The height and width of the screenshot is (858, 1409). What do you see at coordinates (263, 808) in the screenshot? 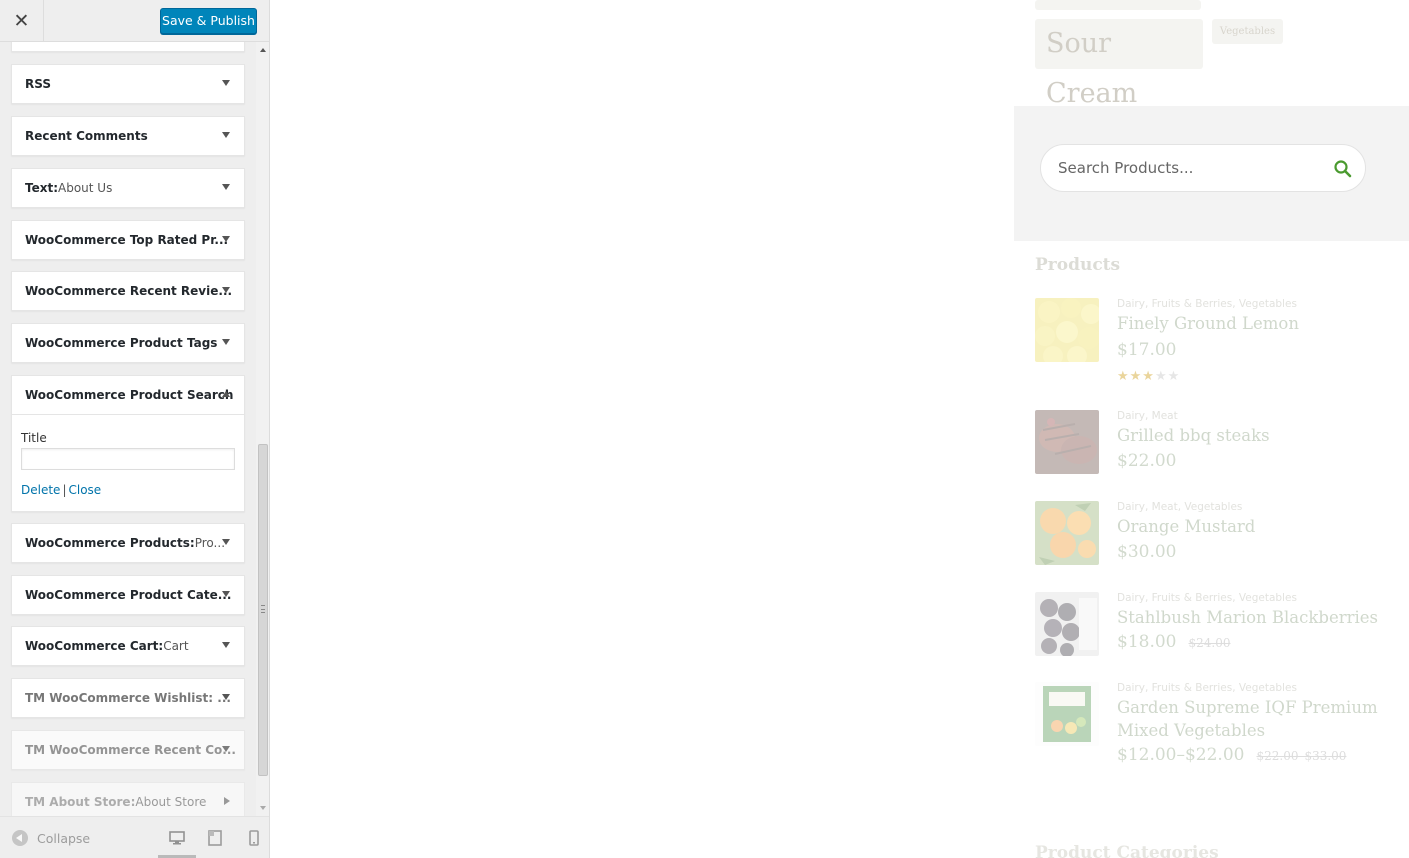
I see `scroll-down-arrow-icon` at bounding box center [263, 808].